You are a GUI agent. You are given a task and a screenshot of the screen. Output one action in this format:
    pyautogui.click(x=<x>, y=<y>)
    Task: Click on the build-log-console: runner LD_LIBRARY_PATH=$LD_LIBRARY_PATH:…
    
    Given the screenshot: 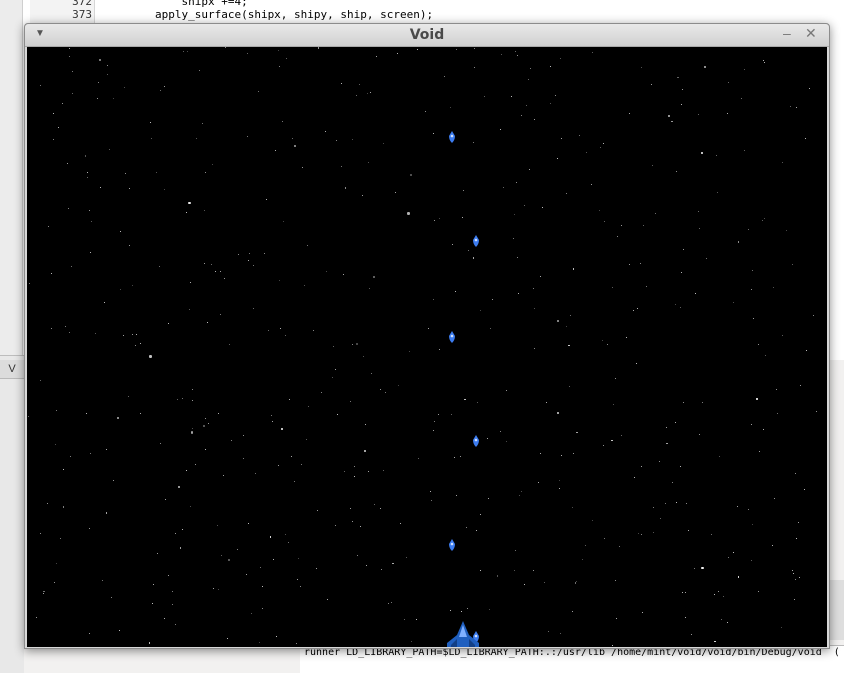 What is the action you would take?
    pyautogui.click(x=572, y=659)
    